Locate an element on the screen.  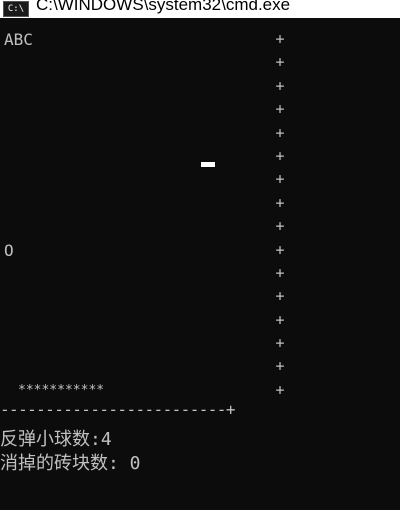
brick-icon is located at coordinates (208, 164).